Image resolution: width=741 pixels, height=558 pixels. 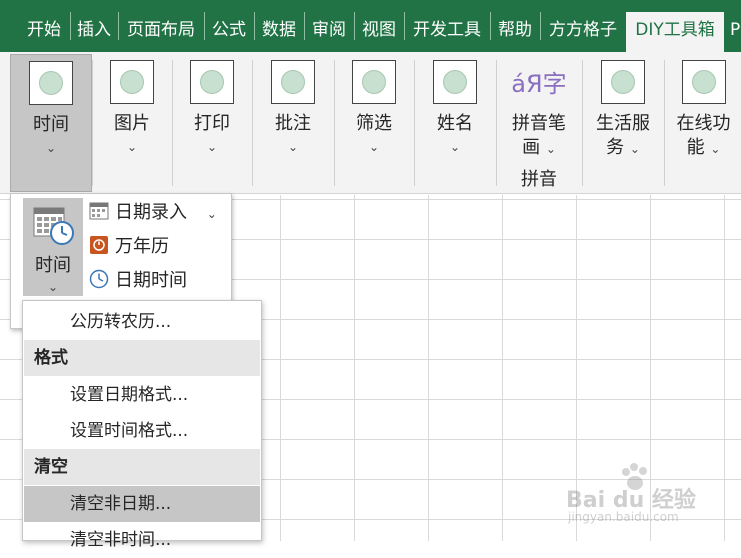 I want to click on baidu-jingyan-watermark: Bai du 经验 jingyan.baidu.com, so click(x=646, y=497).